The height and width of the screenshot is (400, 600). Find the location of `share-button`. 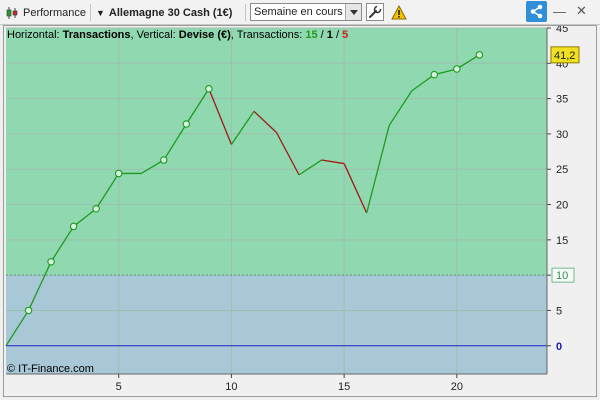

share-button is located at coordinates (536, 11).